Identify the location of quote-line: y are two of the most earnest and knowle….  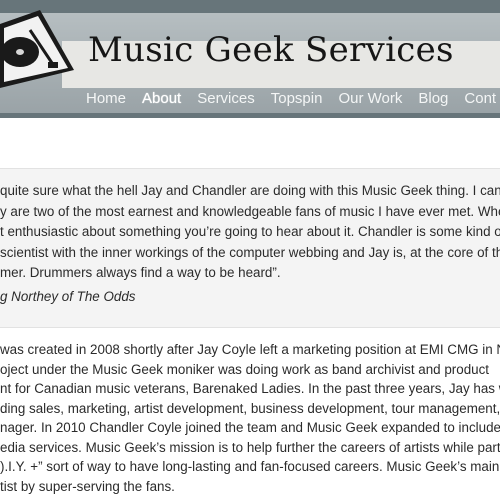
(250, 211).